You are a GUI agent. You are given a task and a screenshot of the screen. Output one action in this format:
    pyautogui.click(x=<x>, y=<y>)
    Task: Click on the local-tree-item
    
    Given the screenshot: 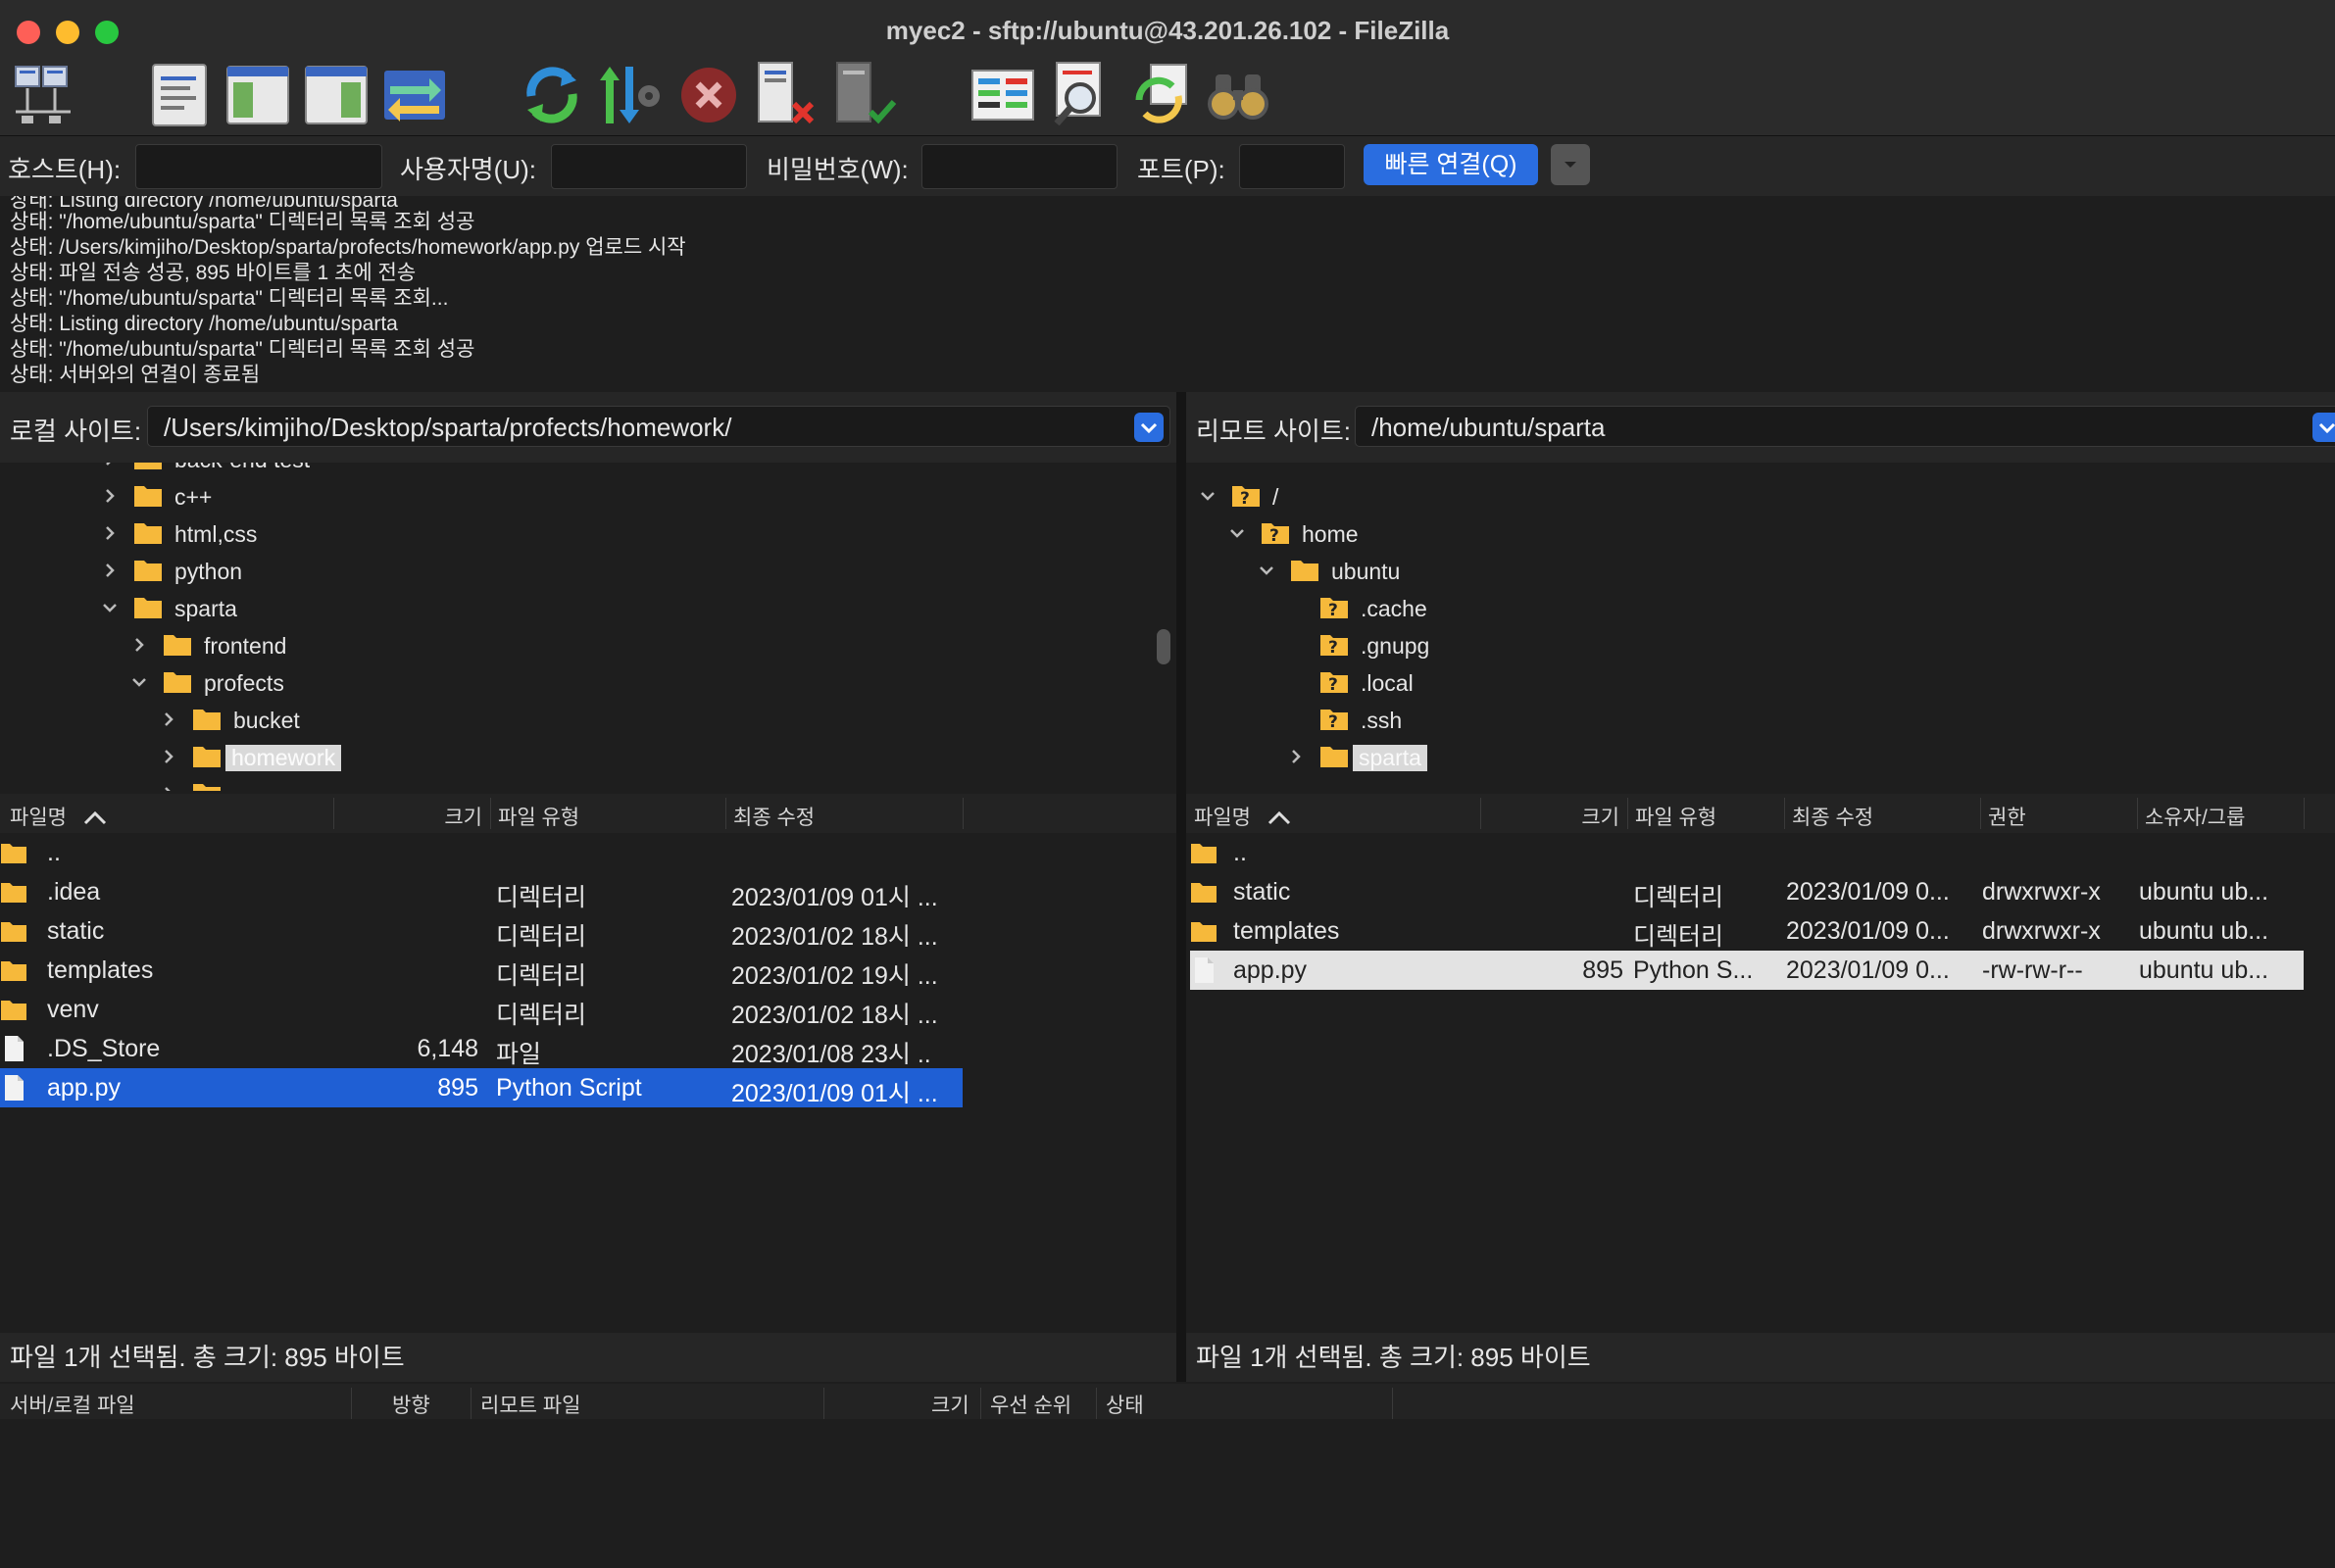 What is the action you would take?
    pyautogui.click(x=451, y=784)
    